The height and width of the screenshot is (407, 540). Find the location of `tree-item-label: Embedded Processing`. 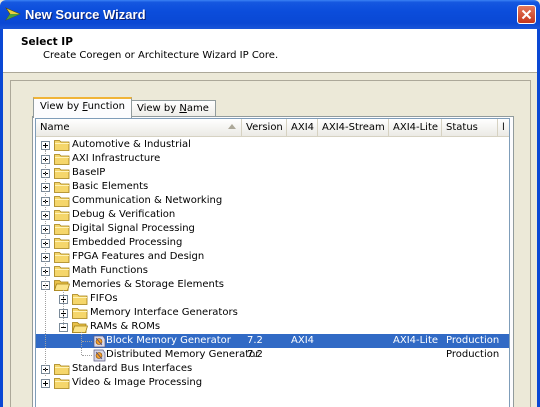

tree-item-label: Embedded Processing is located at coordinates (127, 242).